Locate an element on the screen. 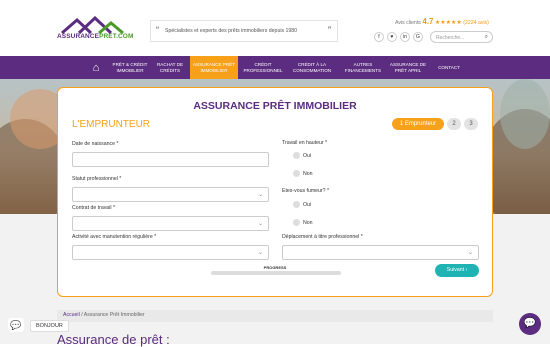  breadcrumb-current: Assurance Prêt Immobilier is located at coordinates (114, 315).